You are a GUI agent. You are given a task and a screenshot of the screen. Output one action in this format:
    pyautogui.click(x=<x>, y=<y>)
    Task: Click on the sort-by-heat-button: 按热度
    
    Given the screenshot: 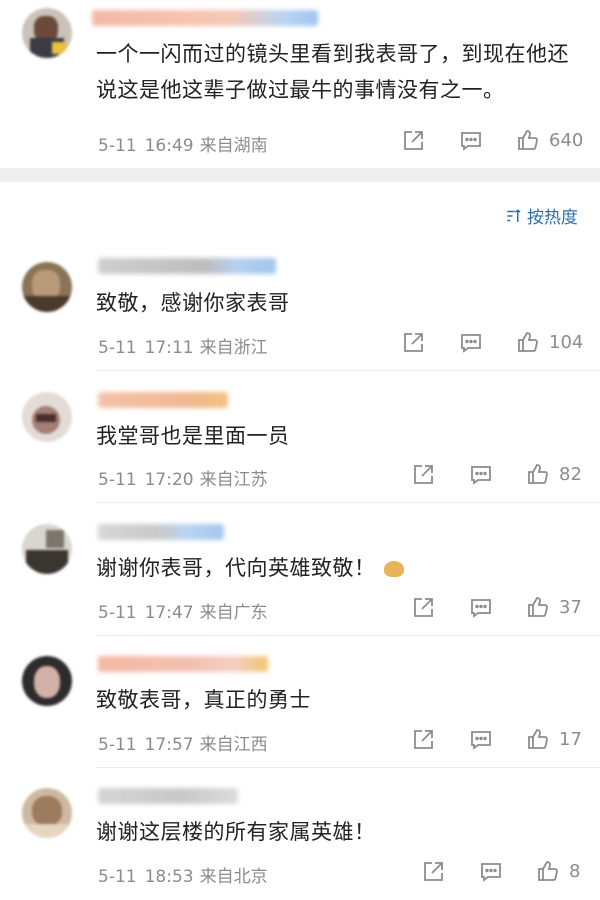 What is the action you would take?
    pyautogui.click(x=541, y=215)
    